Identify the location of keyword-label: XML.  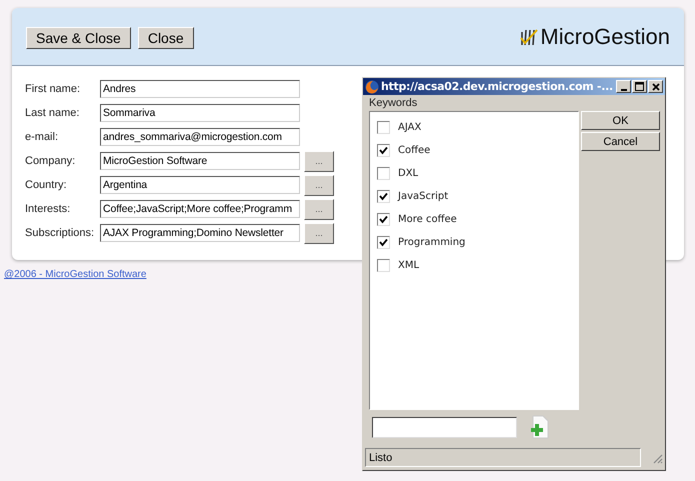
(409, 265).